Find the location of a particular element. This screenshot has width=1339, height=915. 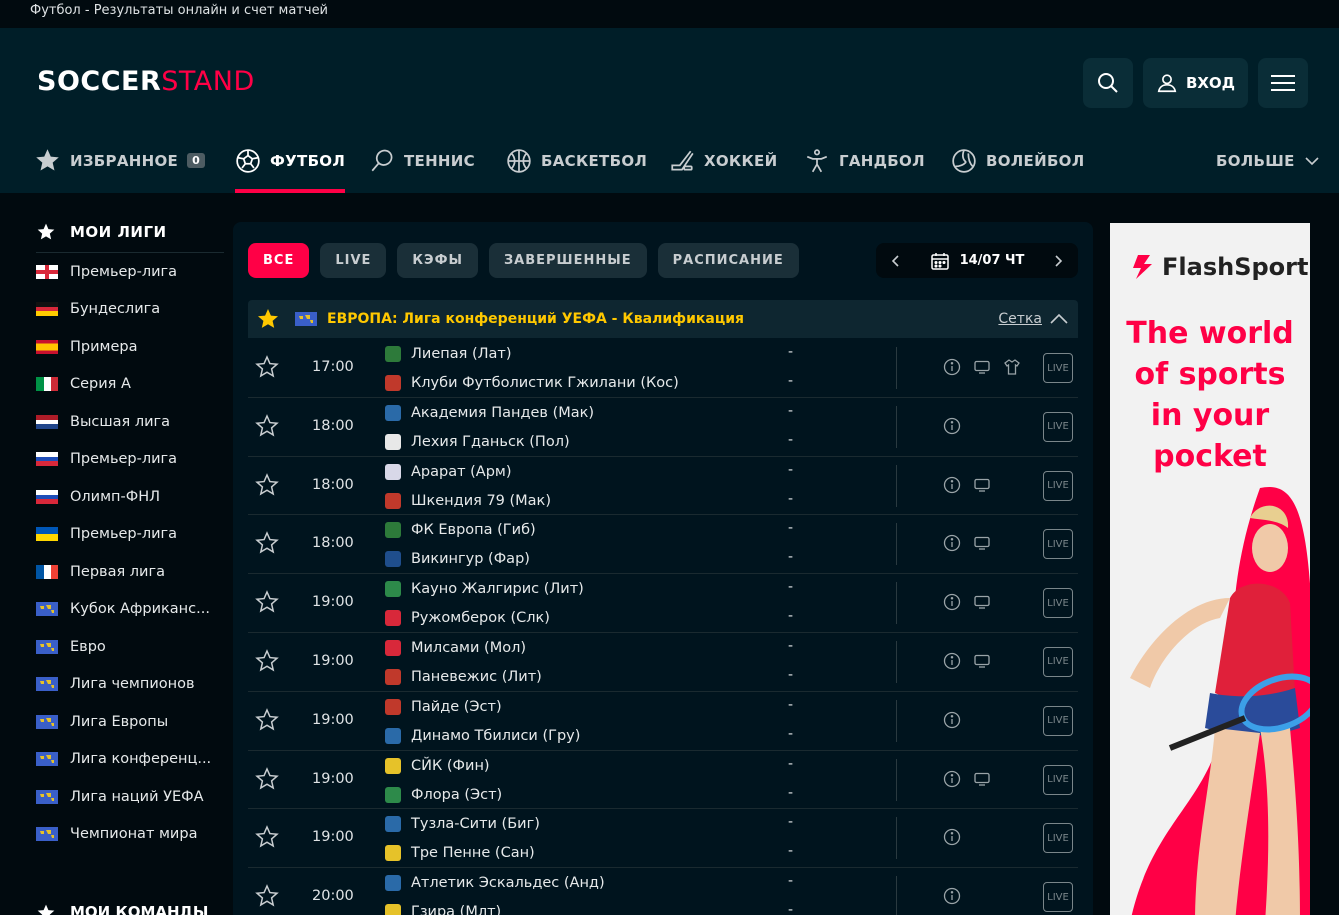

menu-button is located at coordinates (1283, 83).